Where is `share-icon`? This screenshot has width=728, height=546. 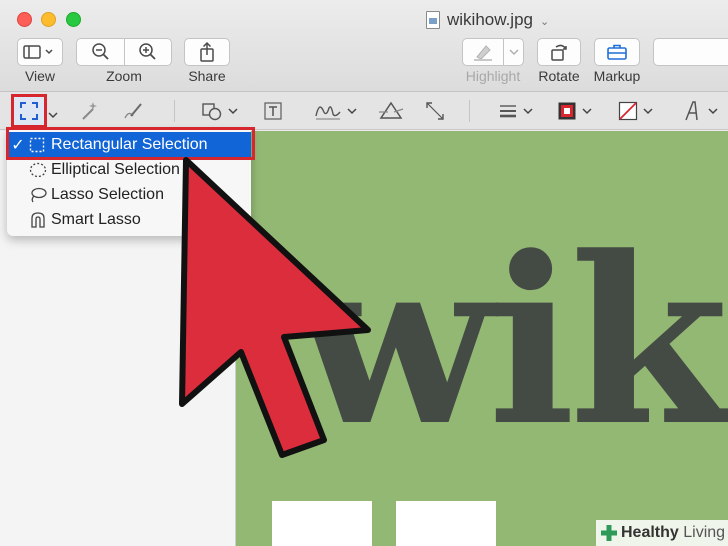 share-icon is located at coordinates (207, 51).